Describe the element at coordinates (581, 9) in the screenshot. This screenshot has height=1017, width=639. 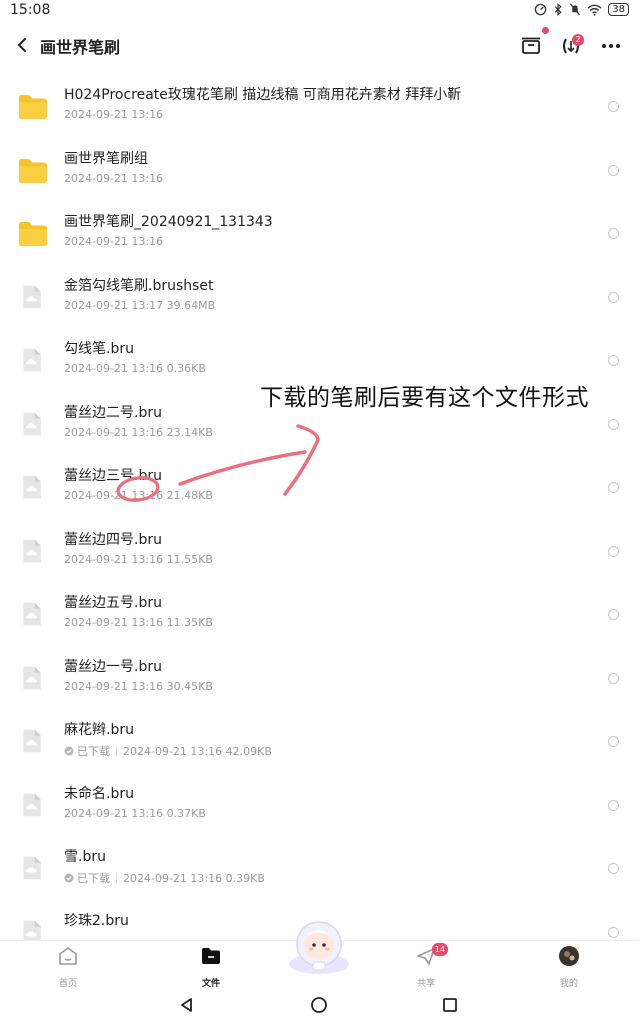
I see `status-icons: 38` at that location.